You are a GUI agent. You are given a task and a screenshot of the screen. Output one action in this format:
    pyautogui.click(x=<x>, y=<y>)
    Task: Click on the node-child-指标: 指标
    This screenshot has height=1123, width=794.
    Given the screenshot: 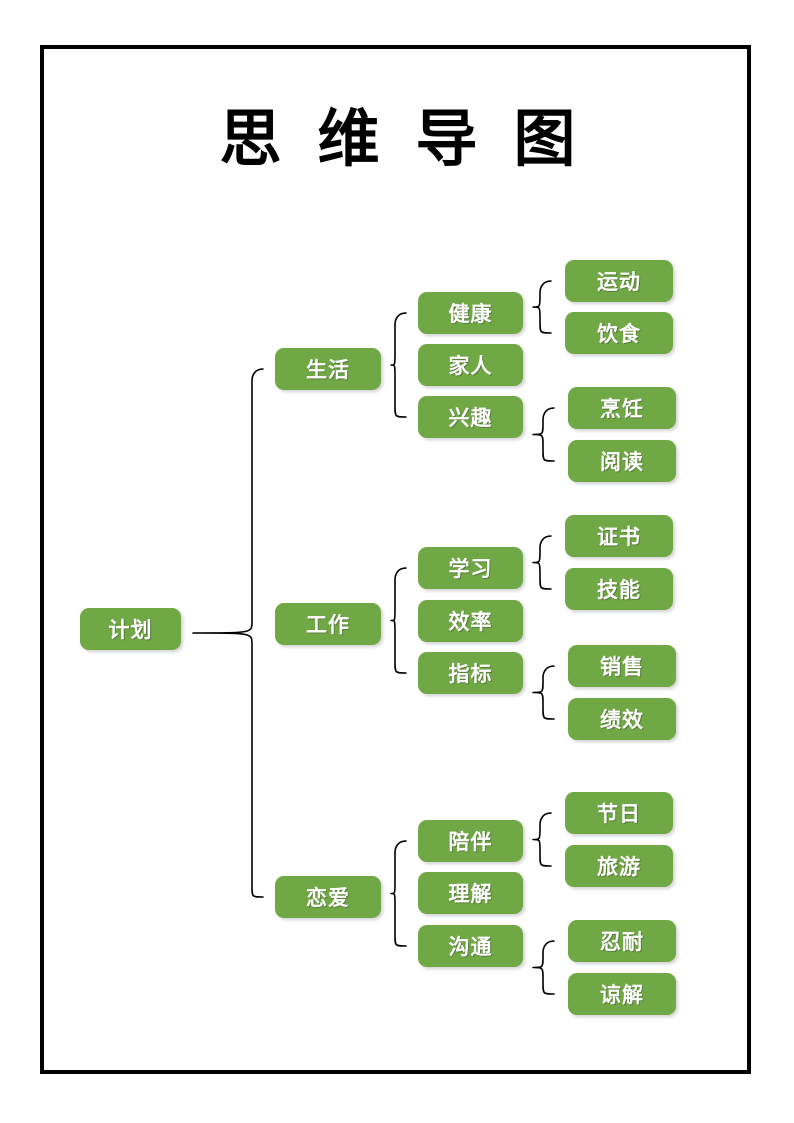 What is the action you would take?
    pyautogui.click(x=470, y=673)
    